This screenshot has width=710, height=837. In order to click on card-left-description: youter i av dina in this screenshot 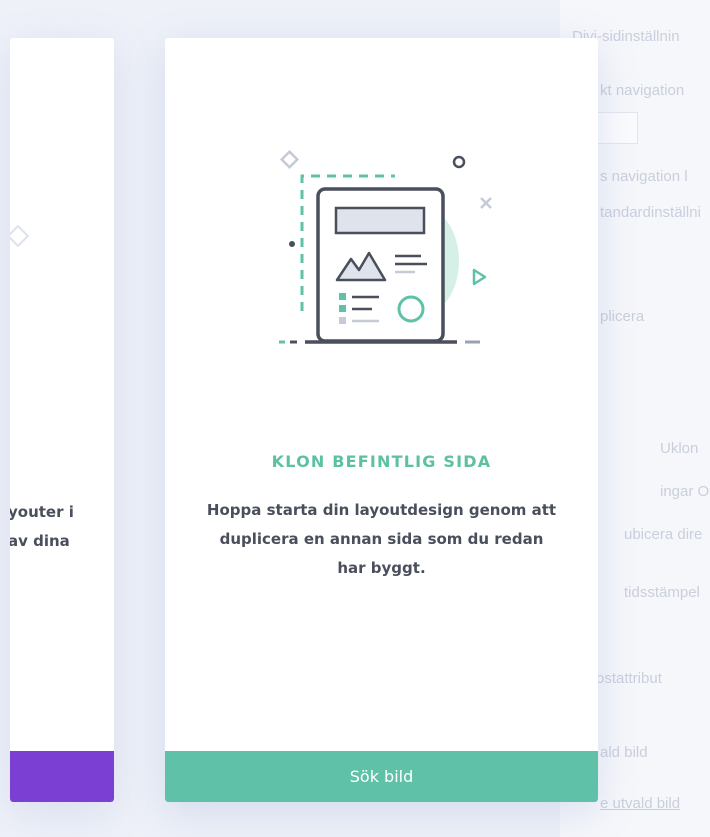, I will do `click(42, 526)`.